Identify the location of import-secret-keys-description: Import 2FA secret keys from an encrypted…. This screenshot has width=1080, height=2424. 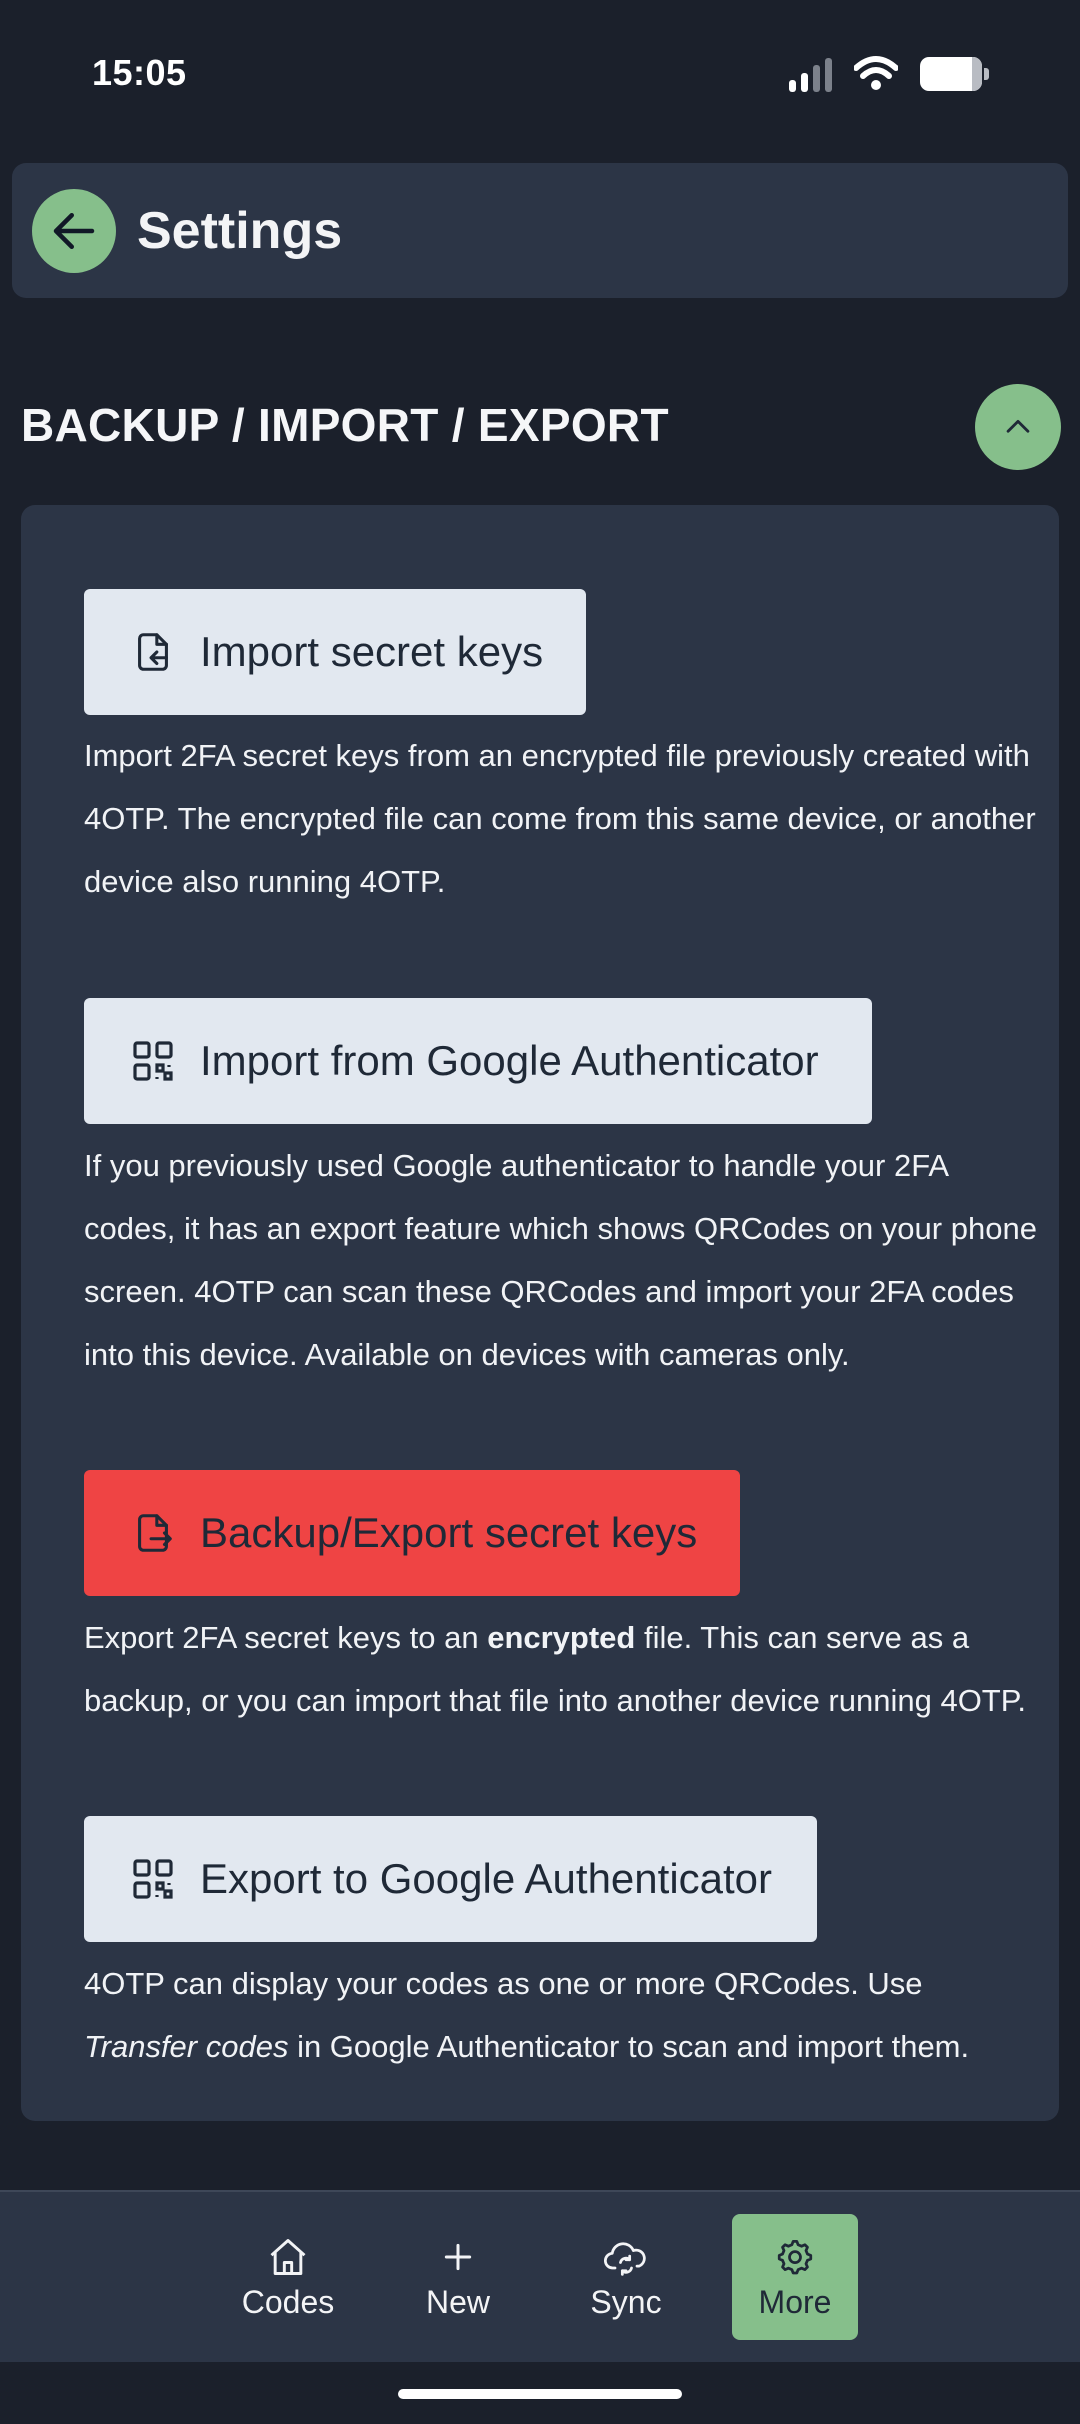
(560, 818).